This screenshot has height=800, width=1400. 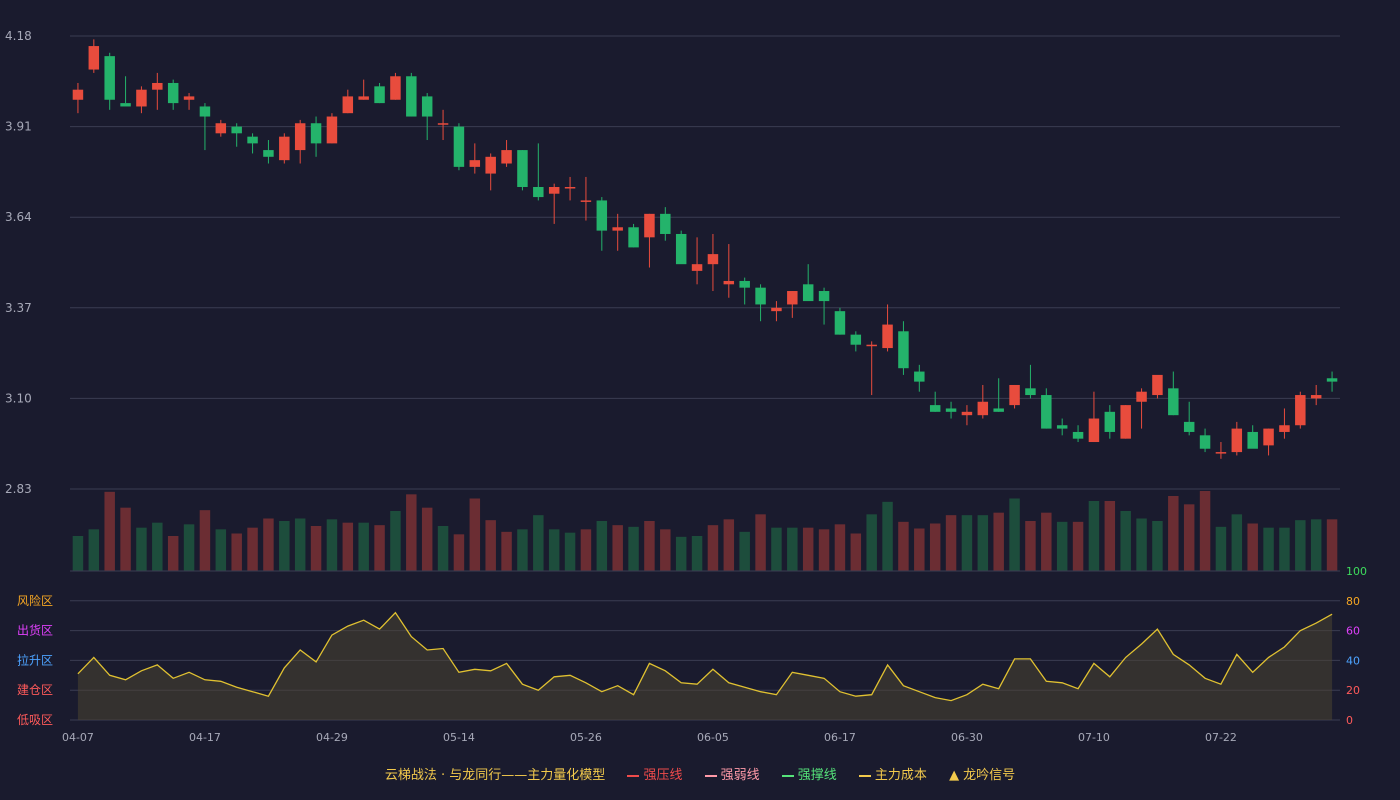 What do you see at coordinates (900, 775) in the screenshot?
I see `legend-label-main-cost: 主力成本` at bounding box center [900, 775].